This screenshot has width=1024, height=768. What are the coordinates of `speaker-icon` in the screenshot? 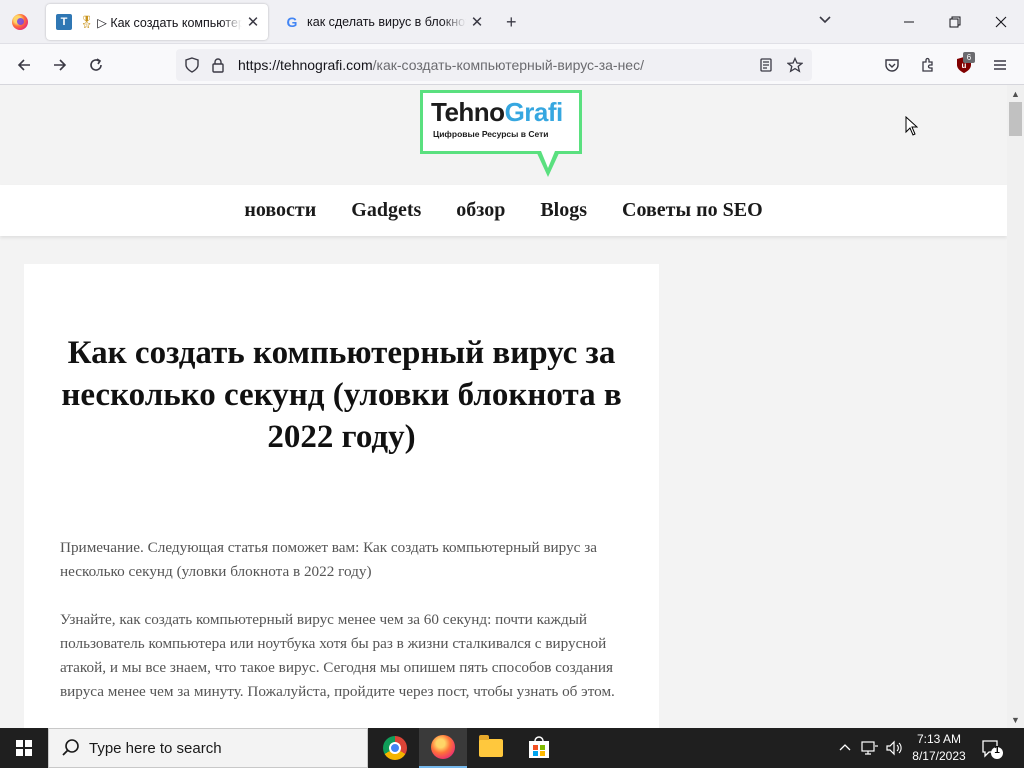 It's located at (894, 748).